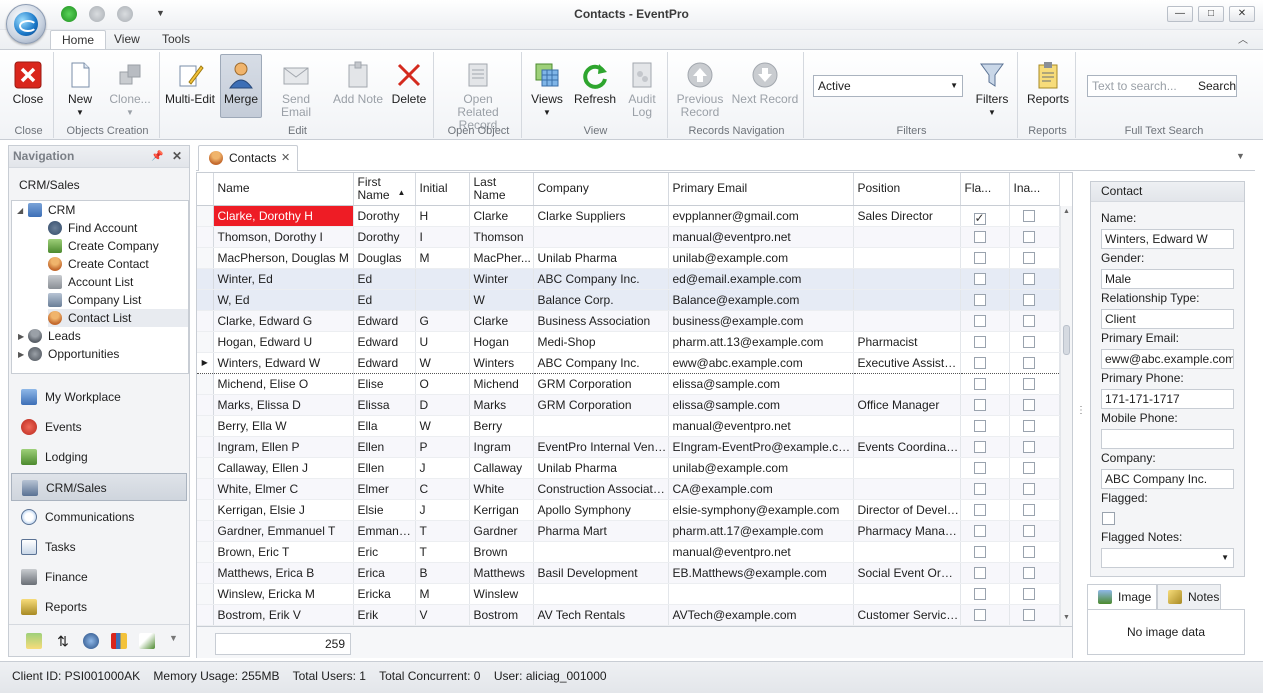  I want to click on cell-company: Unilab Pharma, so click(601, 468).